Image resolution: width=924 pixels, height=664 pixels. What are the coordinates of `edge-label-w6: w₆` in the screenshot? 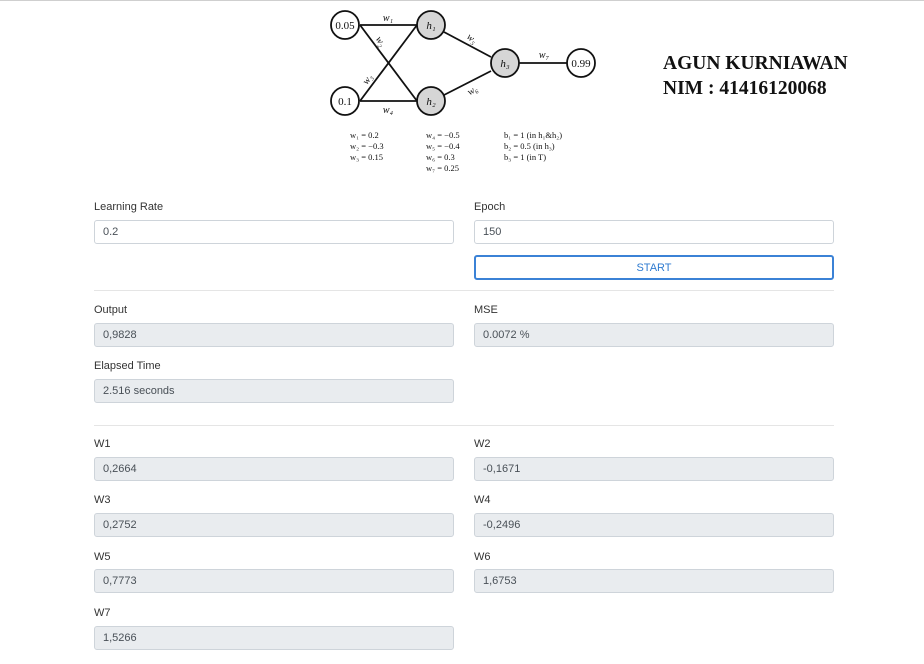 It's located at (473, 90).